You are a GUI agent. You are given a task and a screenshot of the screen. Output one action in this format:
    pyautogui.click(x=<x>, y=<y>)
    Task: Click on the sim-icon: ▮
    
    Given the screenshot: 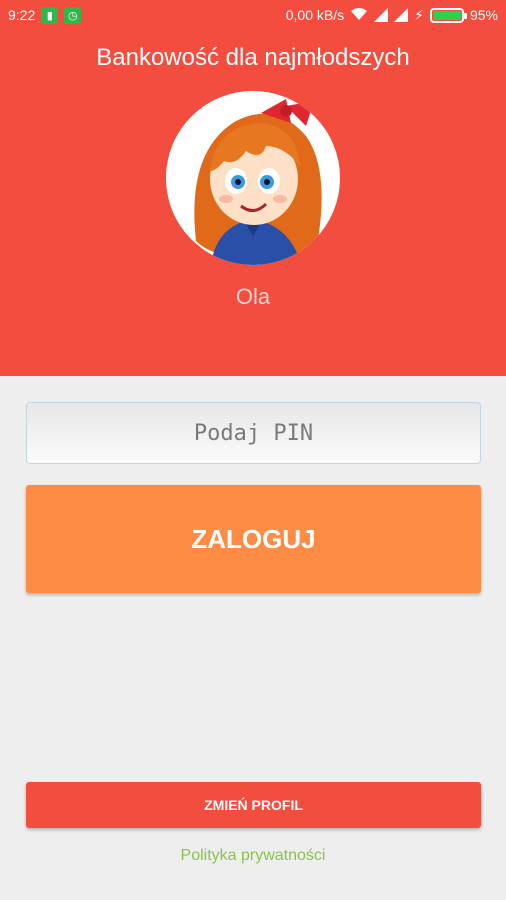 What is the action you would take?
    pyautogui.click(x=50, y=15)
    